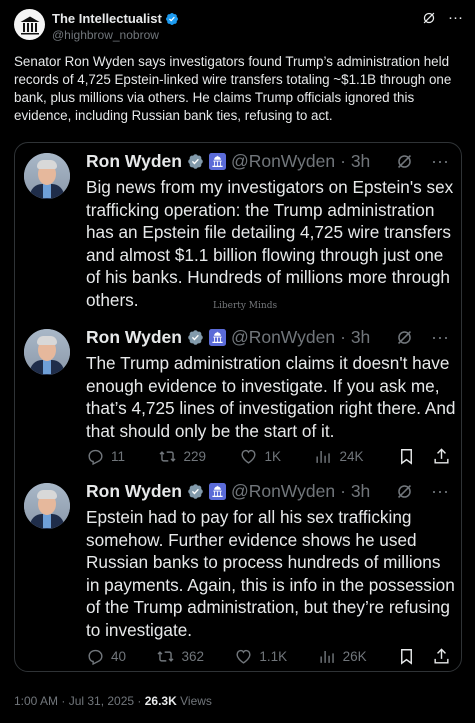 The width and height of the screenshot is (475, 723). I want to click on post-views-label: Views, so click(194, 701).